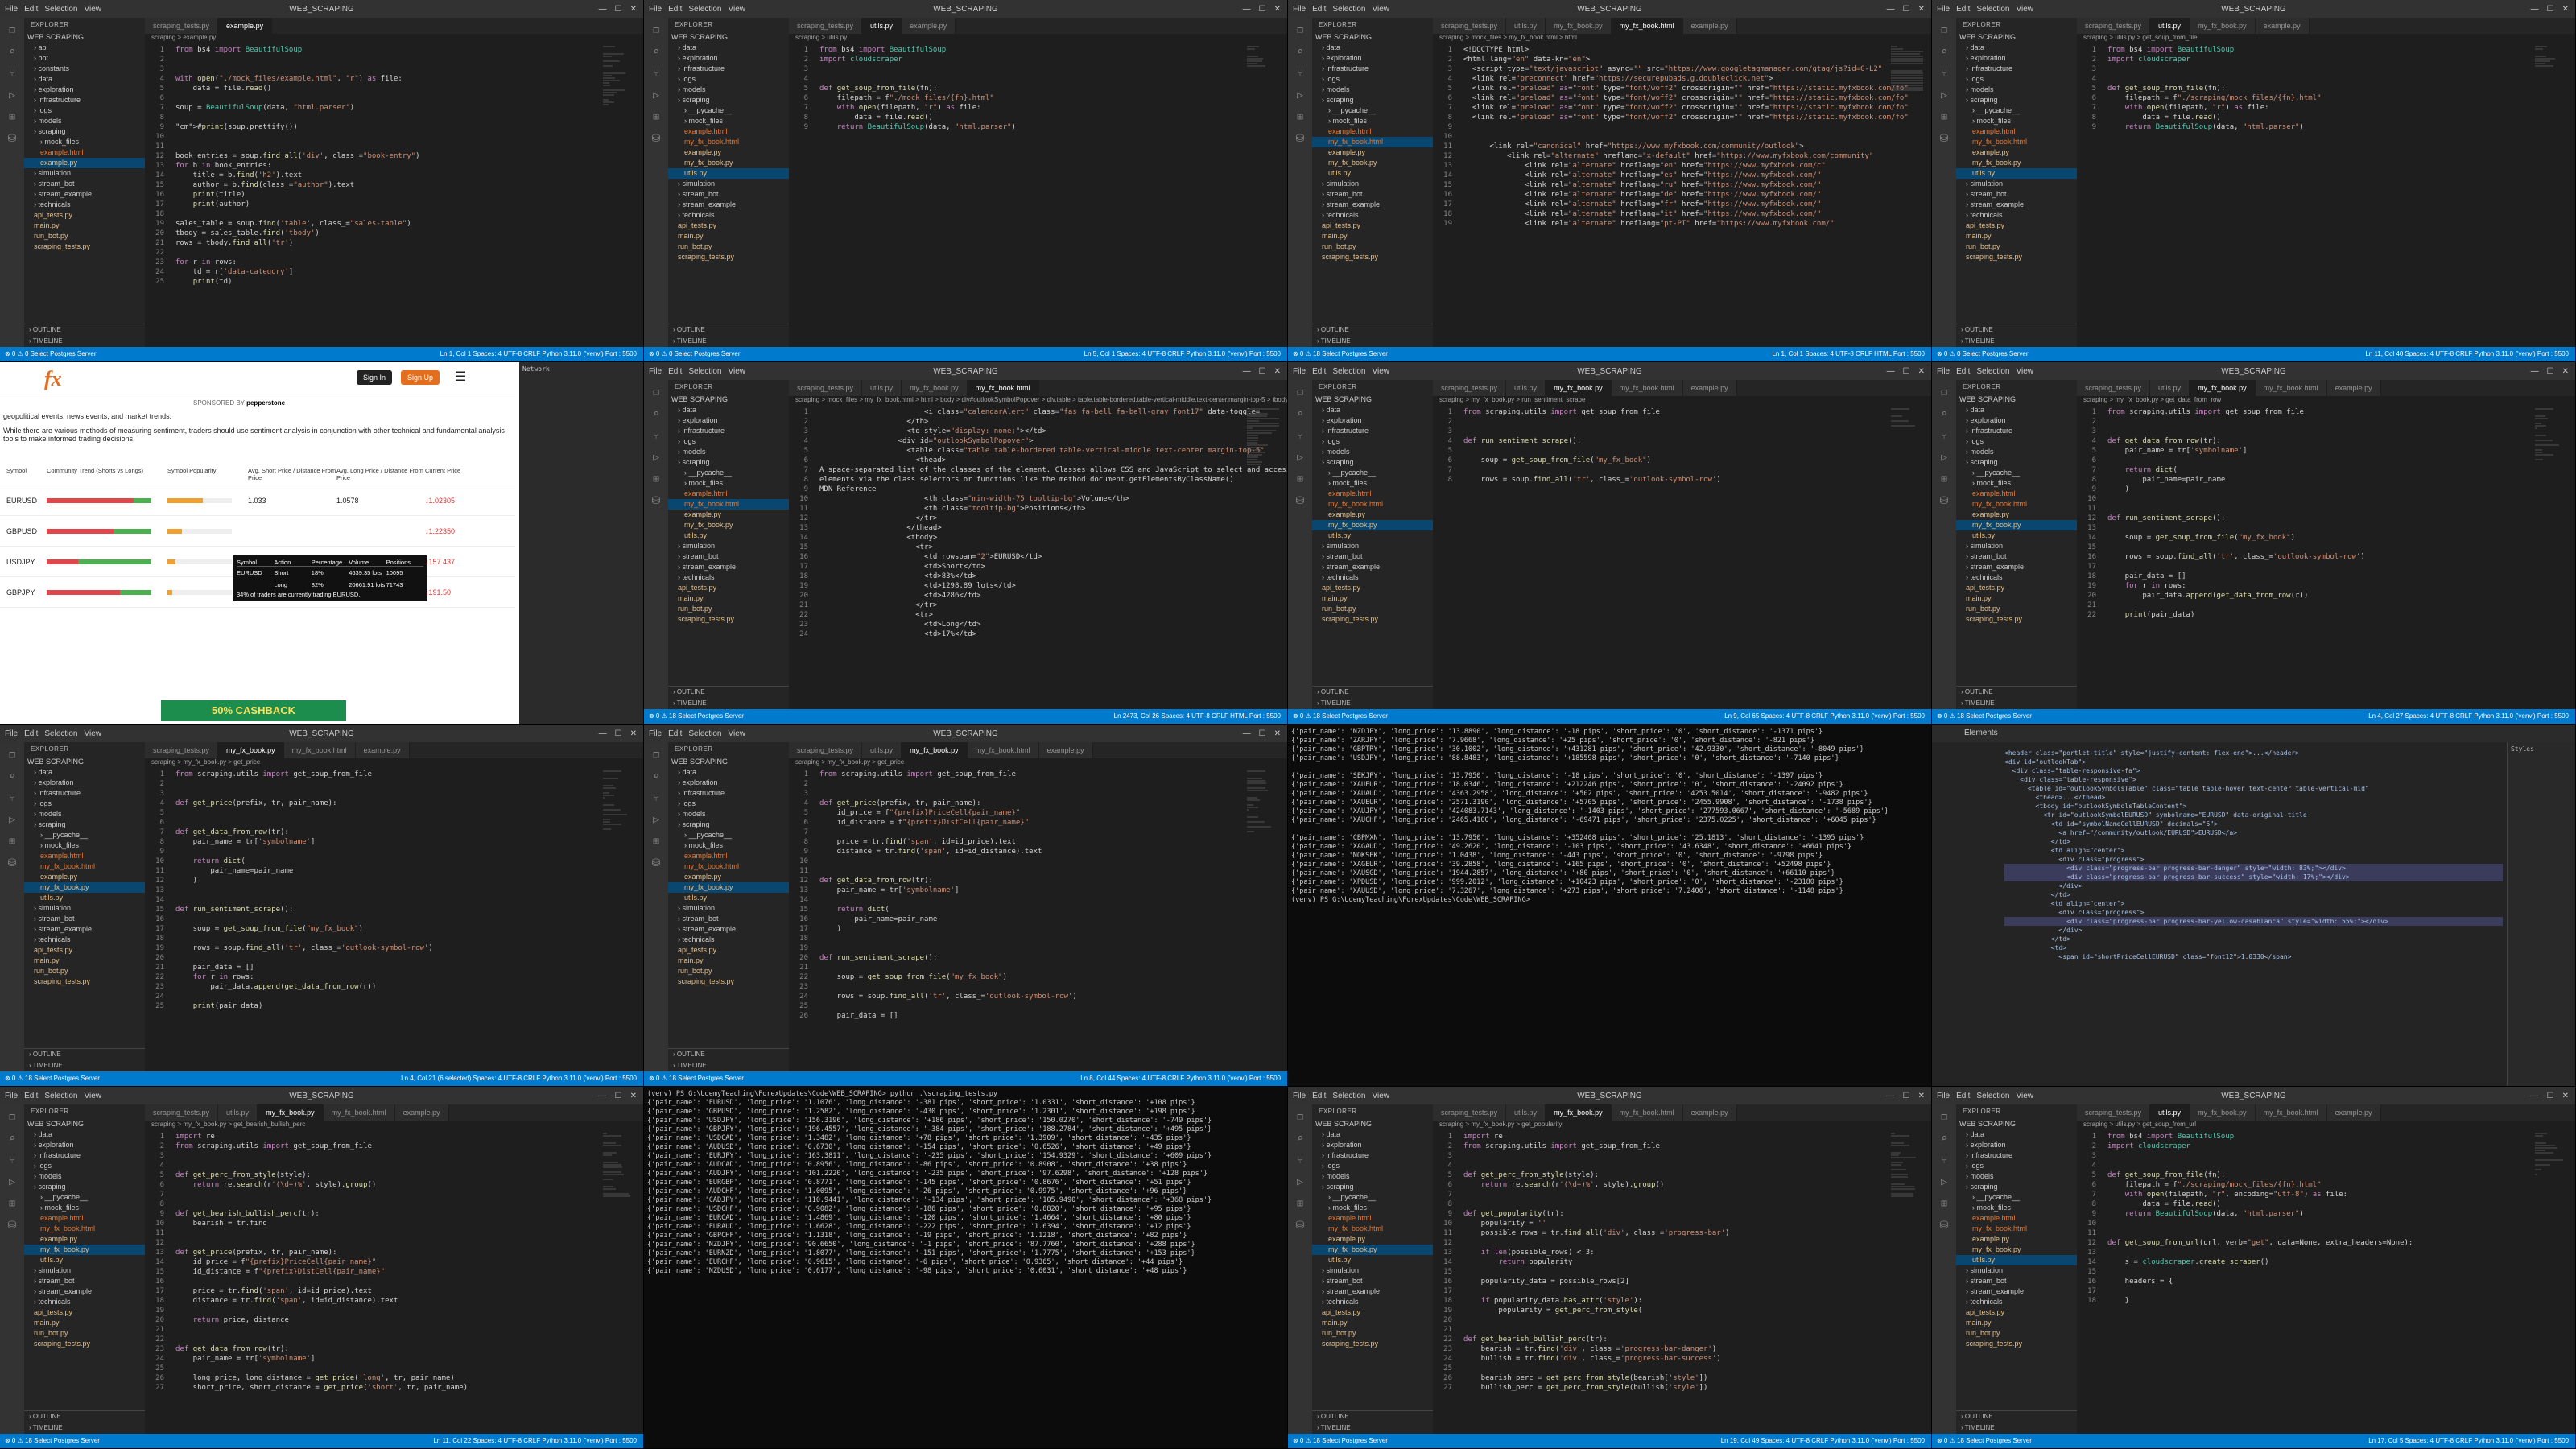 This screenshot has height=1449, width=2576. I want to click on symbol-cell: GBPUSD, so click(26, 531).